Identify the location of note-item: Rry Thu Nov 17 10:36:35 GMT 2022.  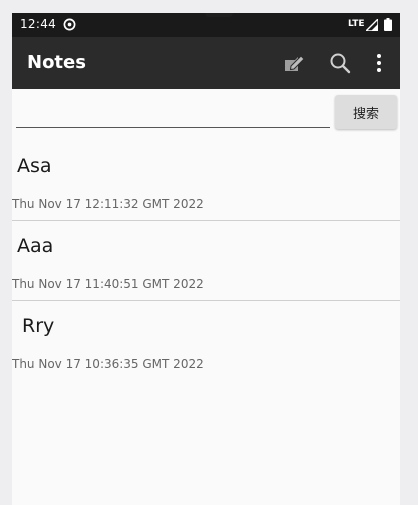
(206, 340).